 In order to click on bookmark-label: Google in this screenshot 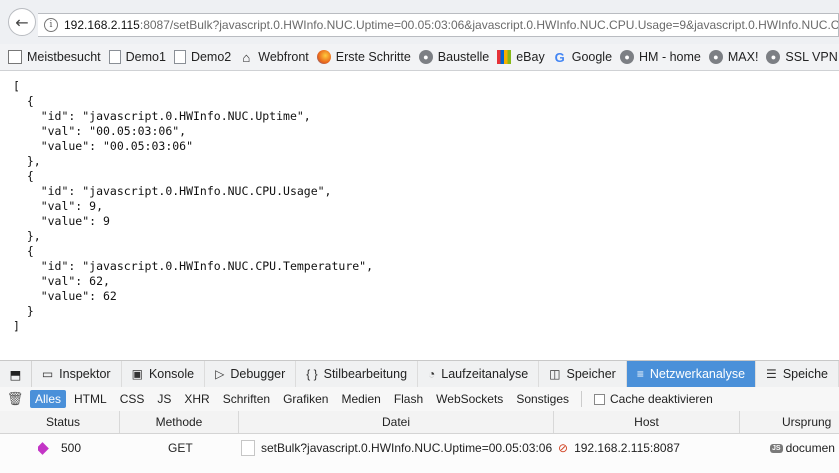, I will do `click(592, 57)`.